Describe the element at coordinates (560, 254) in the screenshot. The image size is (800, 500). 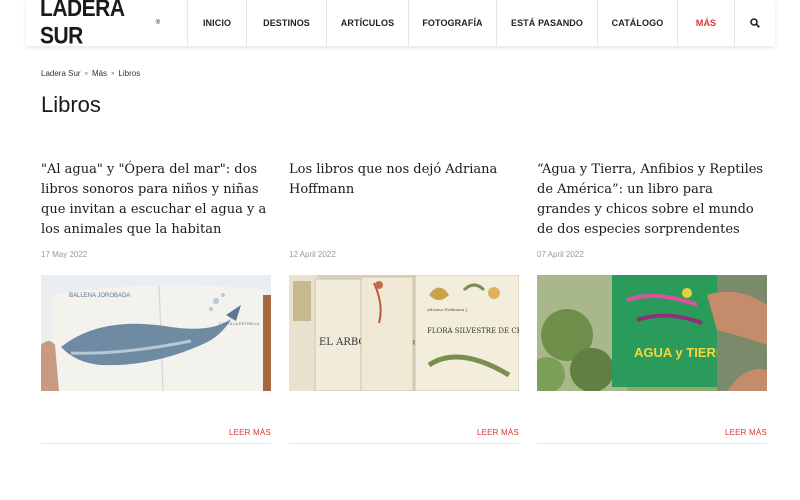
I see `article-date: 07 April 2022` at that location.